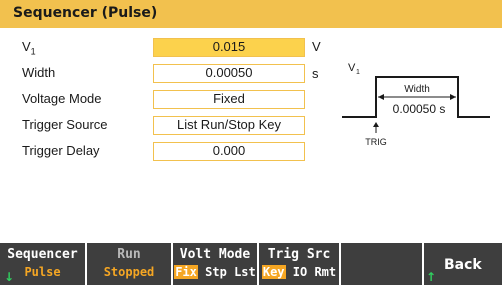 This screenshot has width=502, height=285. I want to click on softkey-run-value: Stopped, so click(129, 272).